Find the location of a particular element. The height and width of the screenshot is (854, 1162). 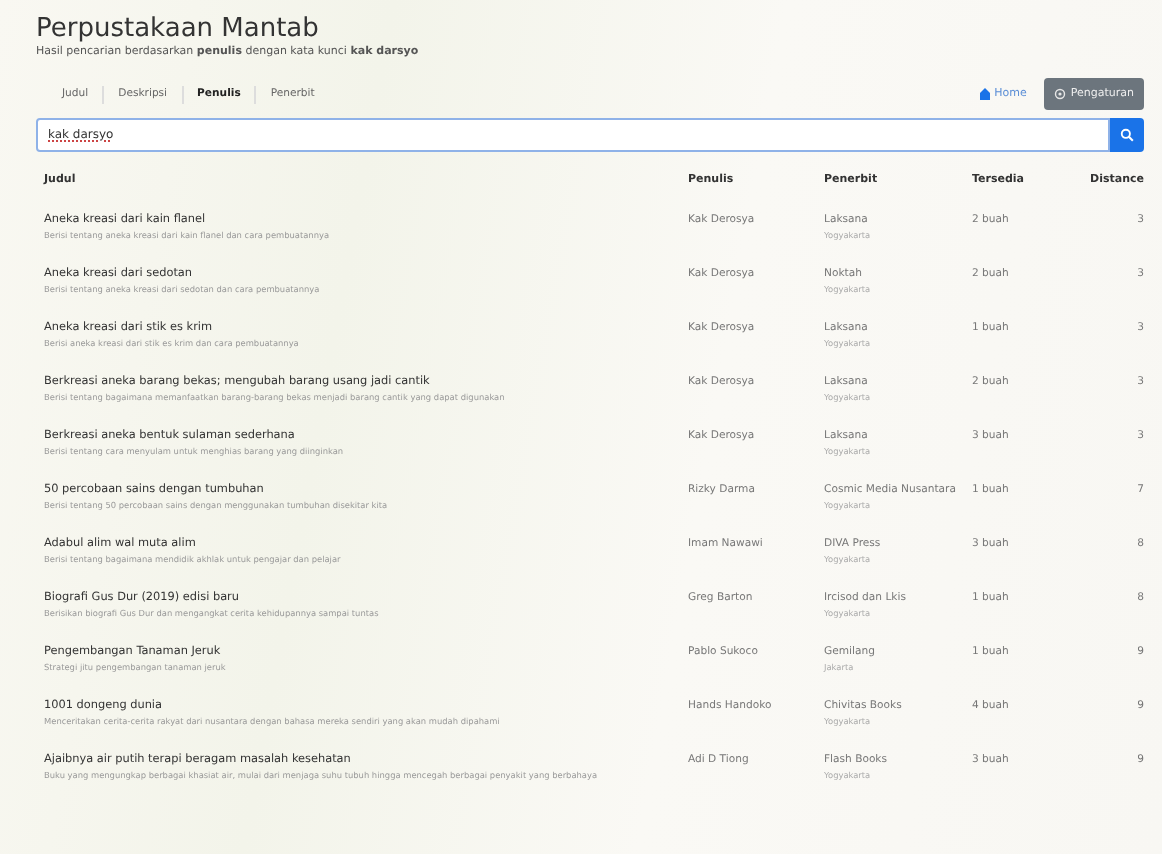

gear-icon is located at coordinates (1060, 94).